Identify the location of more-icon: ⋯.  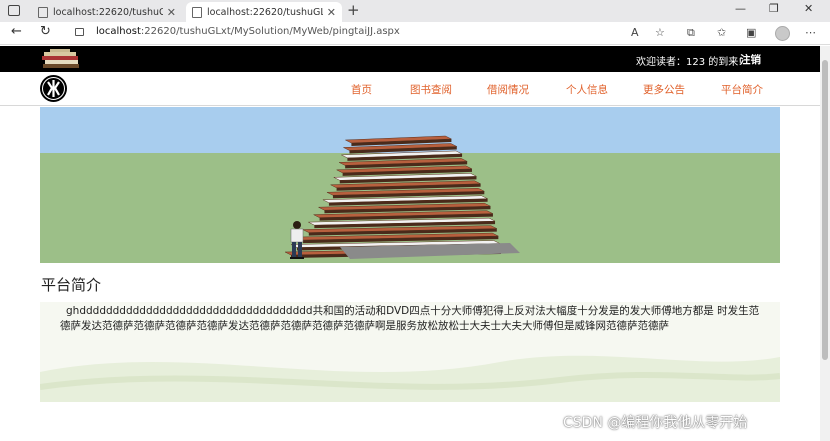
(810, 32).